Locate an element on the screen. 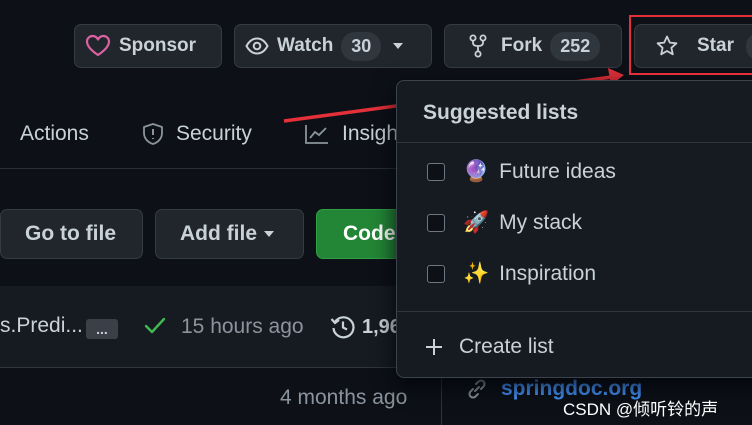 This screenshot has height=425, width=752. create-list-button: Create list is located at coordinates (489, 347).